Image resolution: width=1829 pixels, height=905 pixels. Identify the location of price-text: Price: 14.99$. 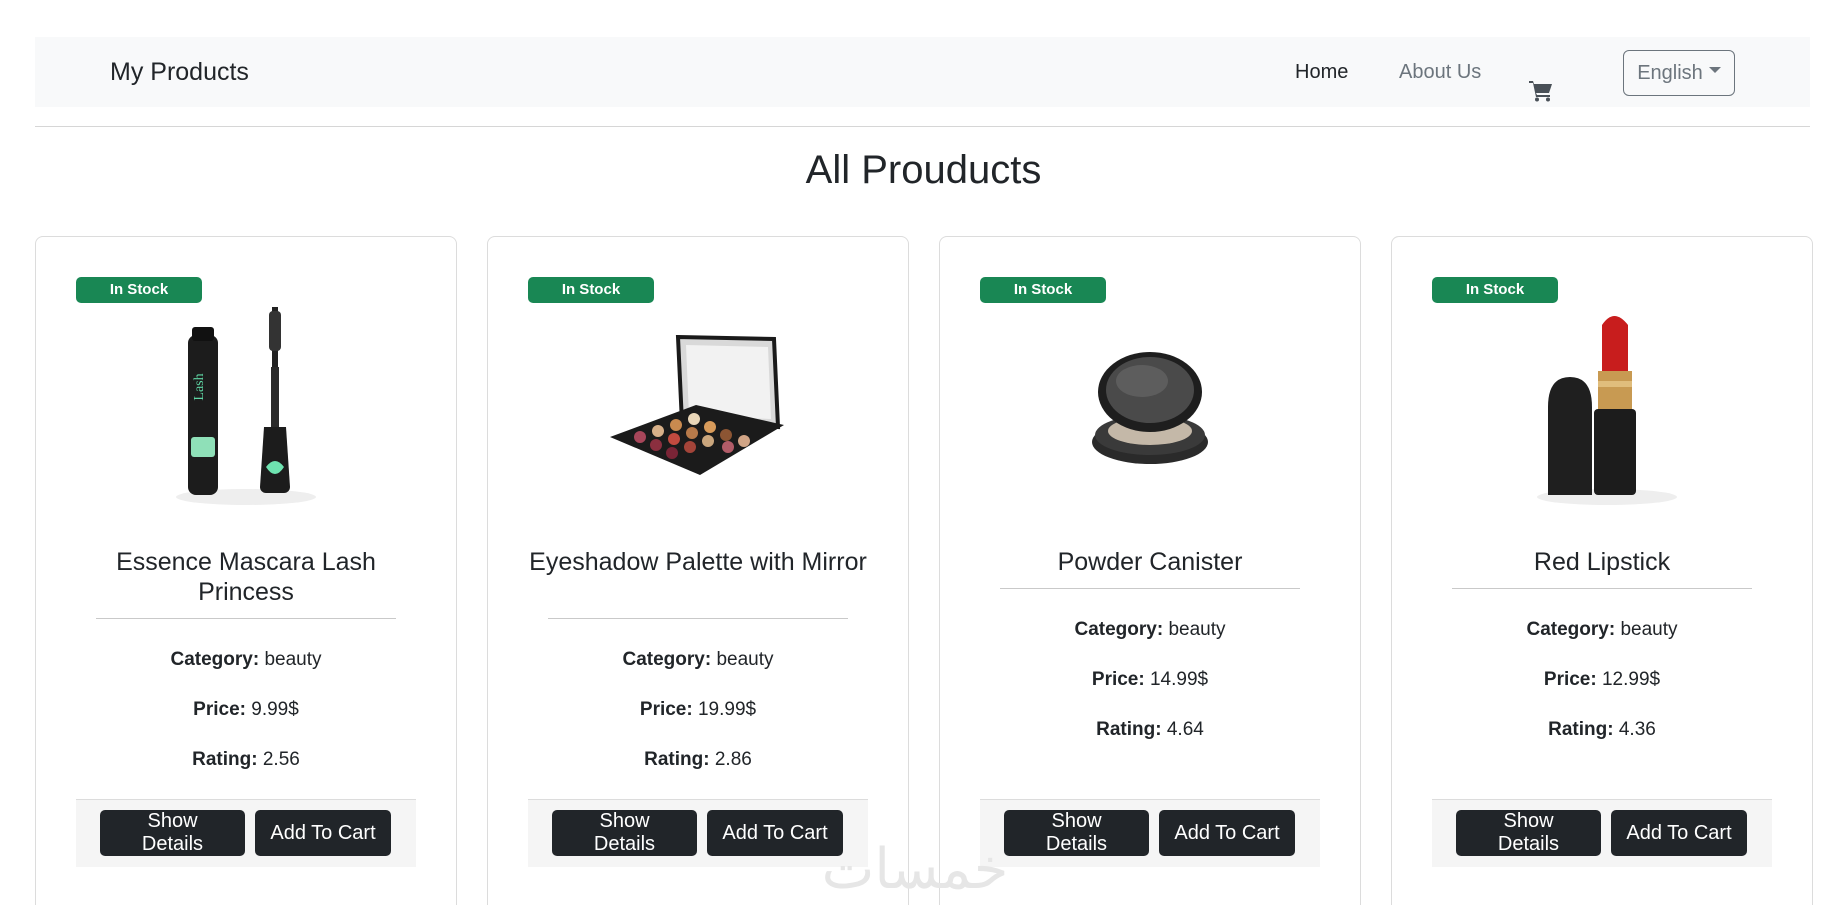
(1150, 680).